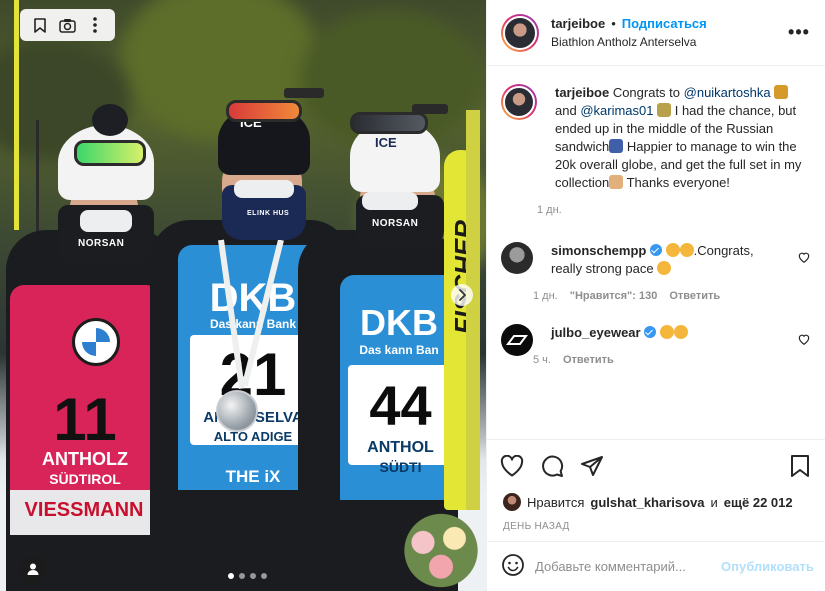 The image size is (825, 591). What do you see at coordinates (462, 295) in the screenshot?
I see `next-slide-arrow-icon` at bounding box center [462, 295].